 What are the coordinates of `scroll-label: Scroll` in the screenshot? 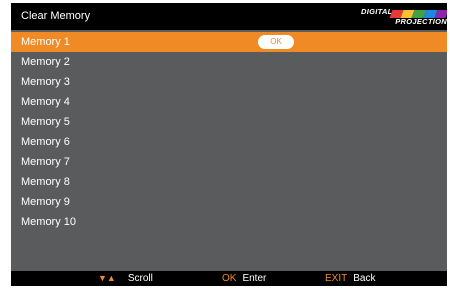 It's located at (140, 278).